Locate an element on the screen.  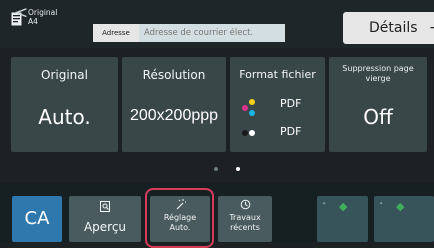
program-button-2: ◆ ✦ is located at coordinates (404, 219).